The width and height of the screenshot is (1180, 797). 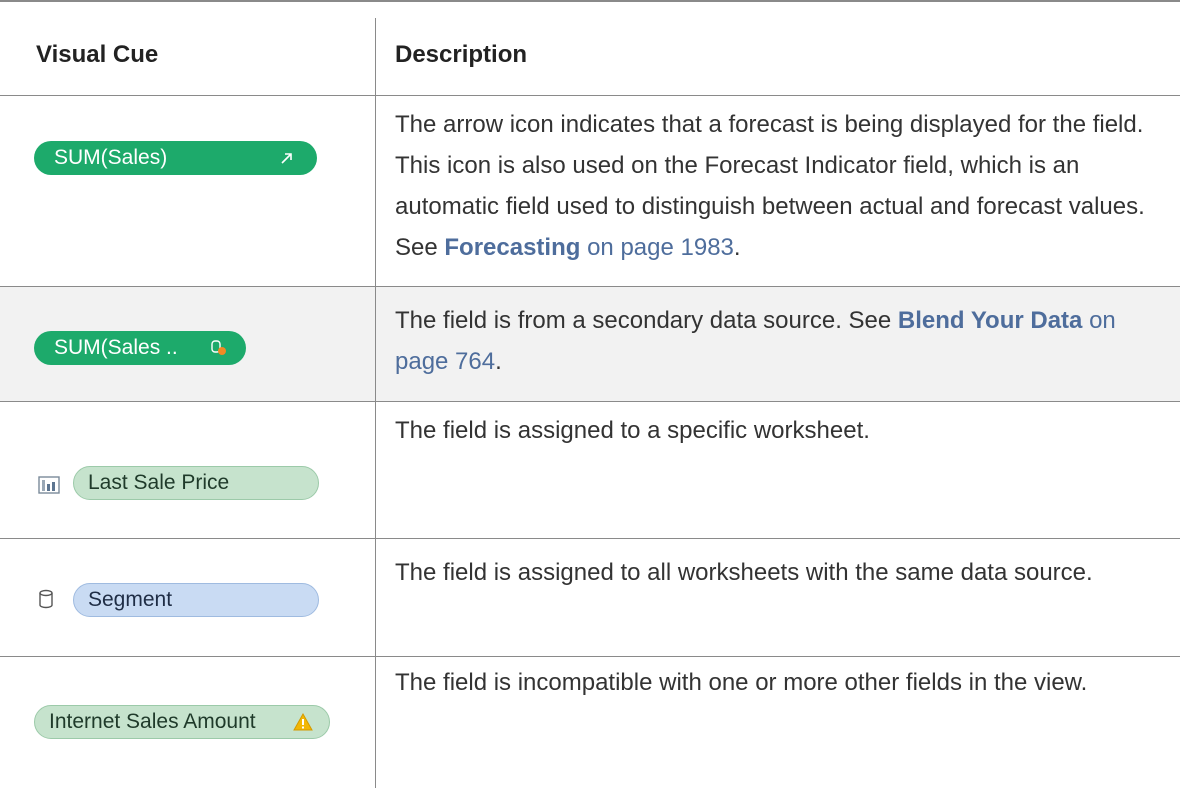 What do you see at coordinates (130, 599) in the screenshot?
I see `cue-label: Segment` at bounding box center [130, 599].